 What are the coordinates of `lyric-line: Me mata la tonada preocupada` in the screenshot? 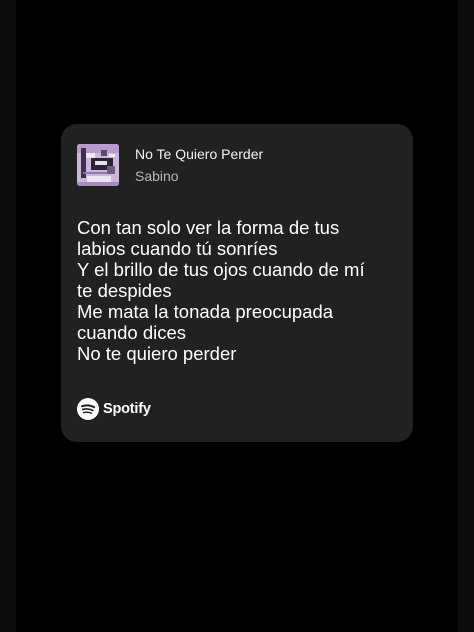 It's located at (205, 311).